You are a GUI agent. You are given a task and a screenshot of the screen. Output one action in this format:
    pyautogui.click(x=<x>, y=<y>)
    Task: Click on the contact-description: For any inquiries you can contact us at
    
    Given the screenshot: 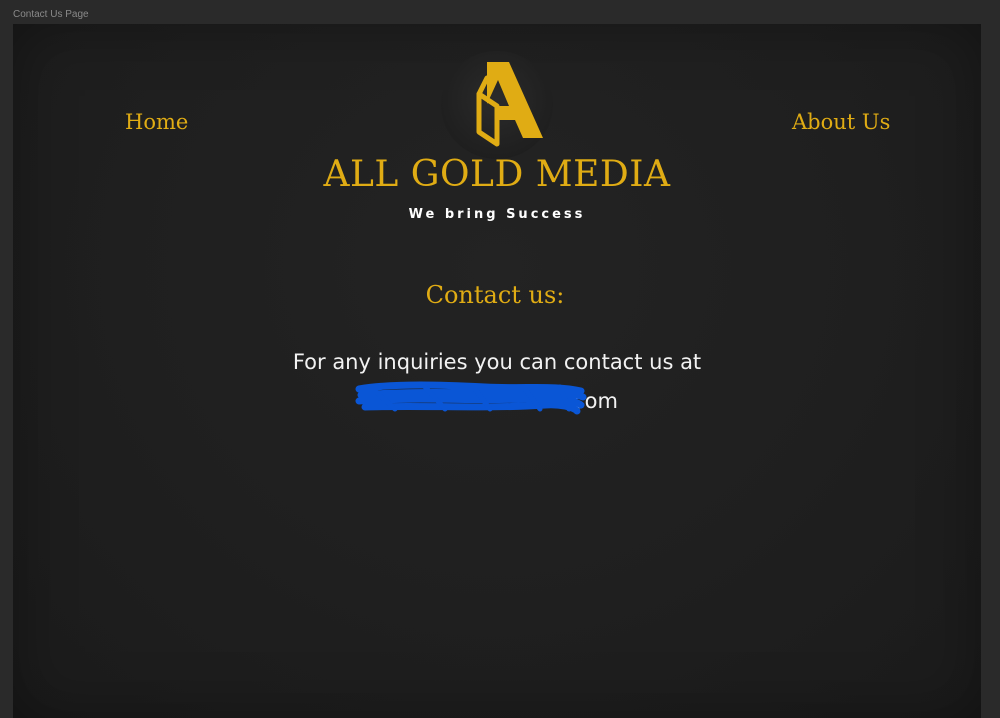 What is the action you would take?
    pyautogui.click(x=497, y=362)
    